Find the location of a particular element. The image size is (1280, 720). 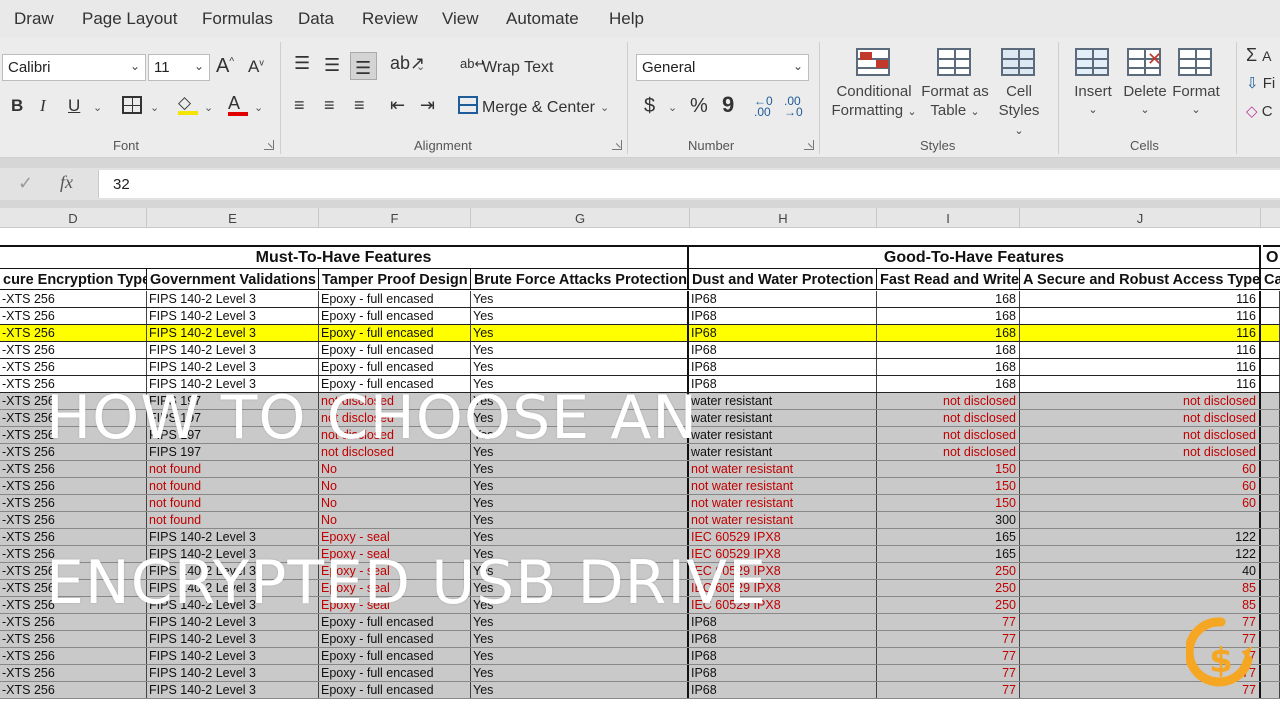

align-left-icon: ≡ is located at coordinates (299, 105).